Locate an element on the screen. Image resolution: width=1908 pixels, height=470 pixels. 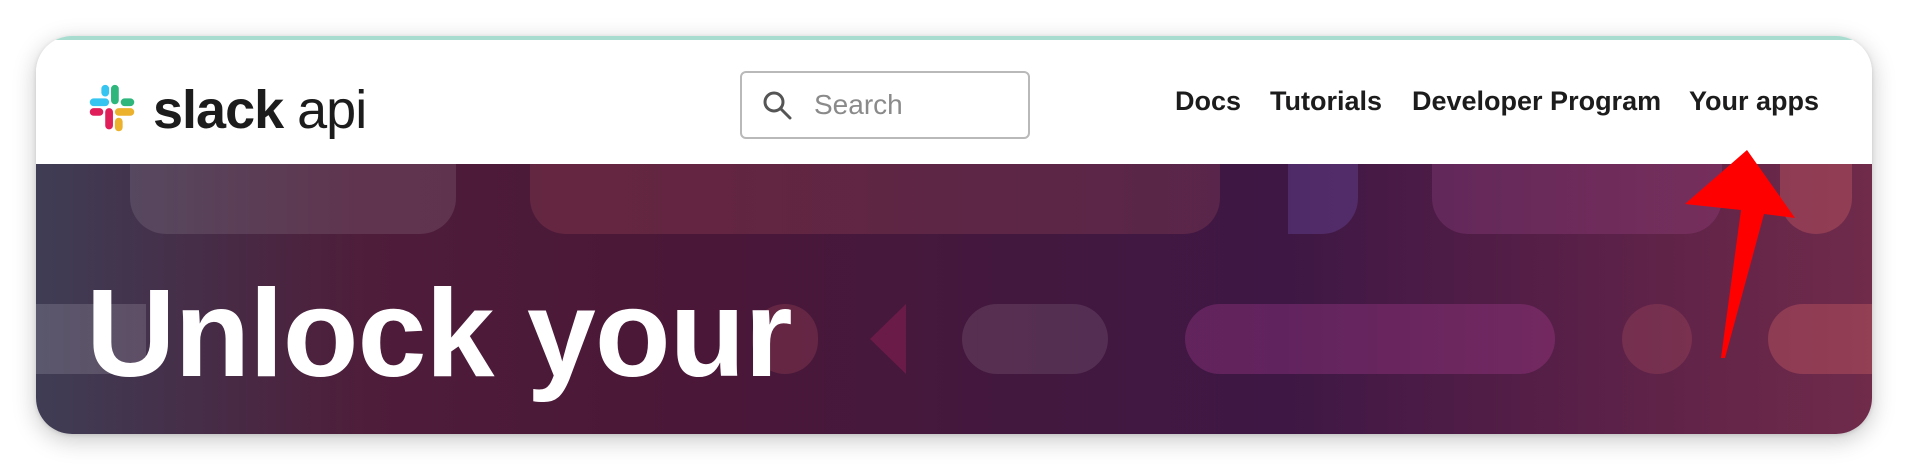
logo-word-api: api is located at coordinates (332, 110).